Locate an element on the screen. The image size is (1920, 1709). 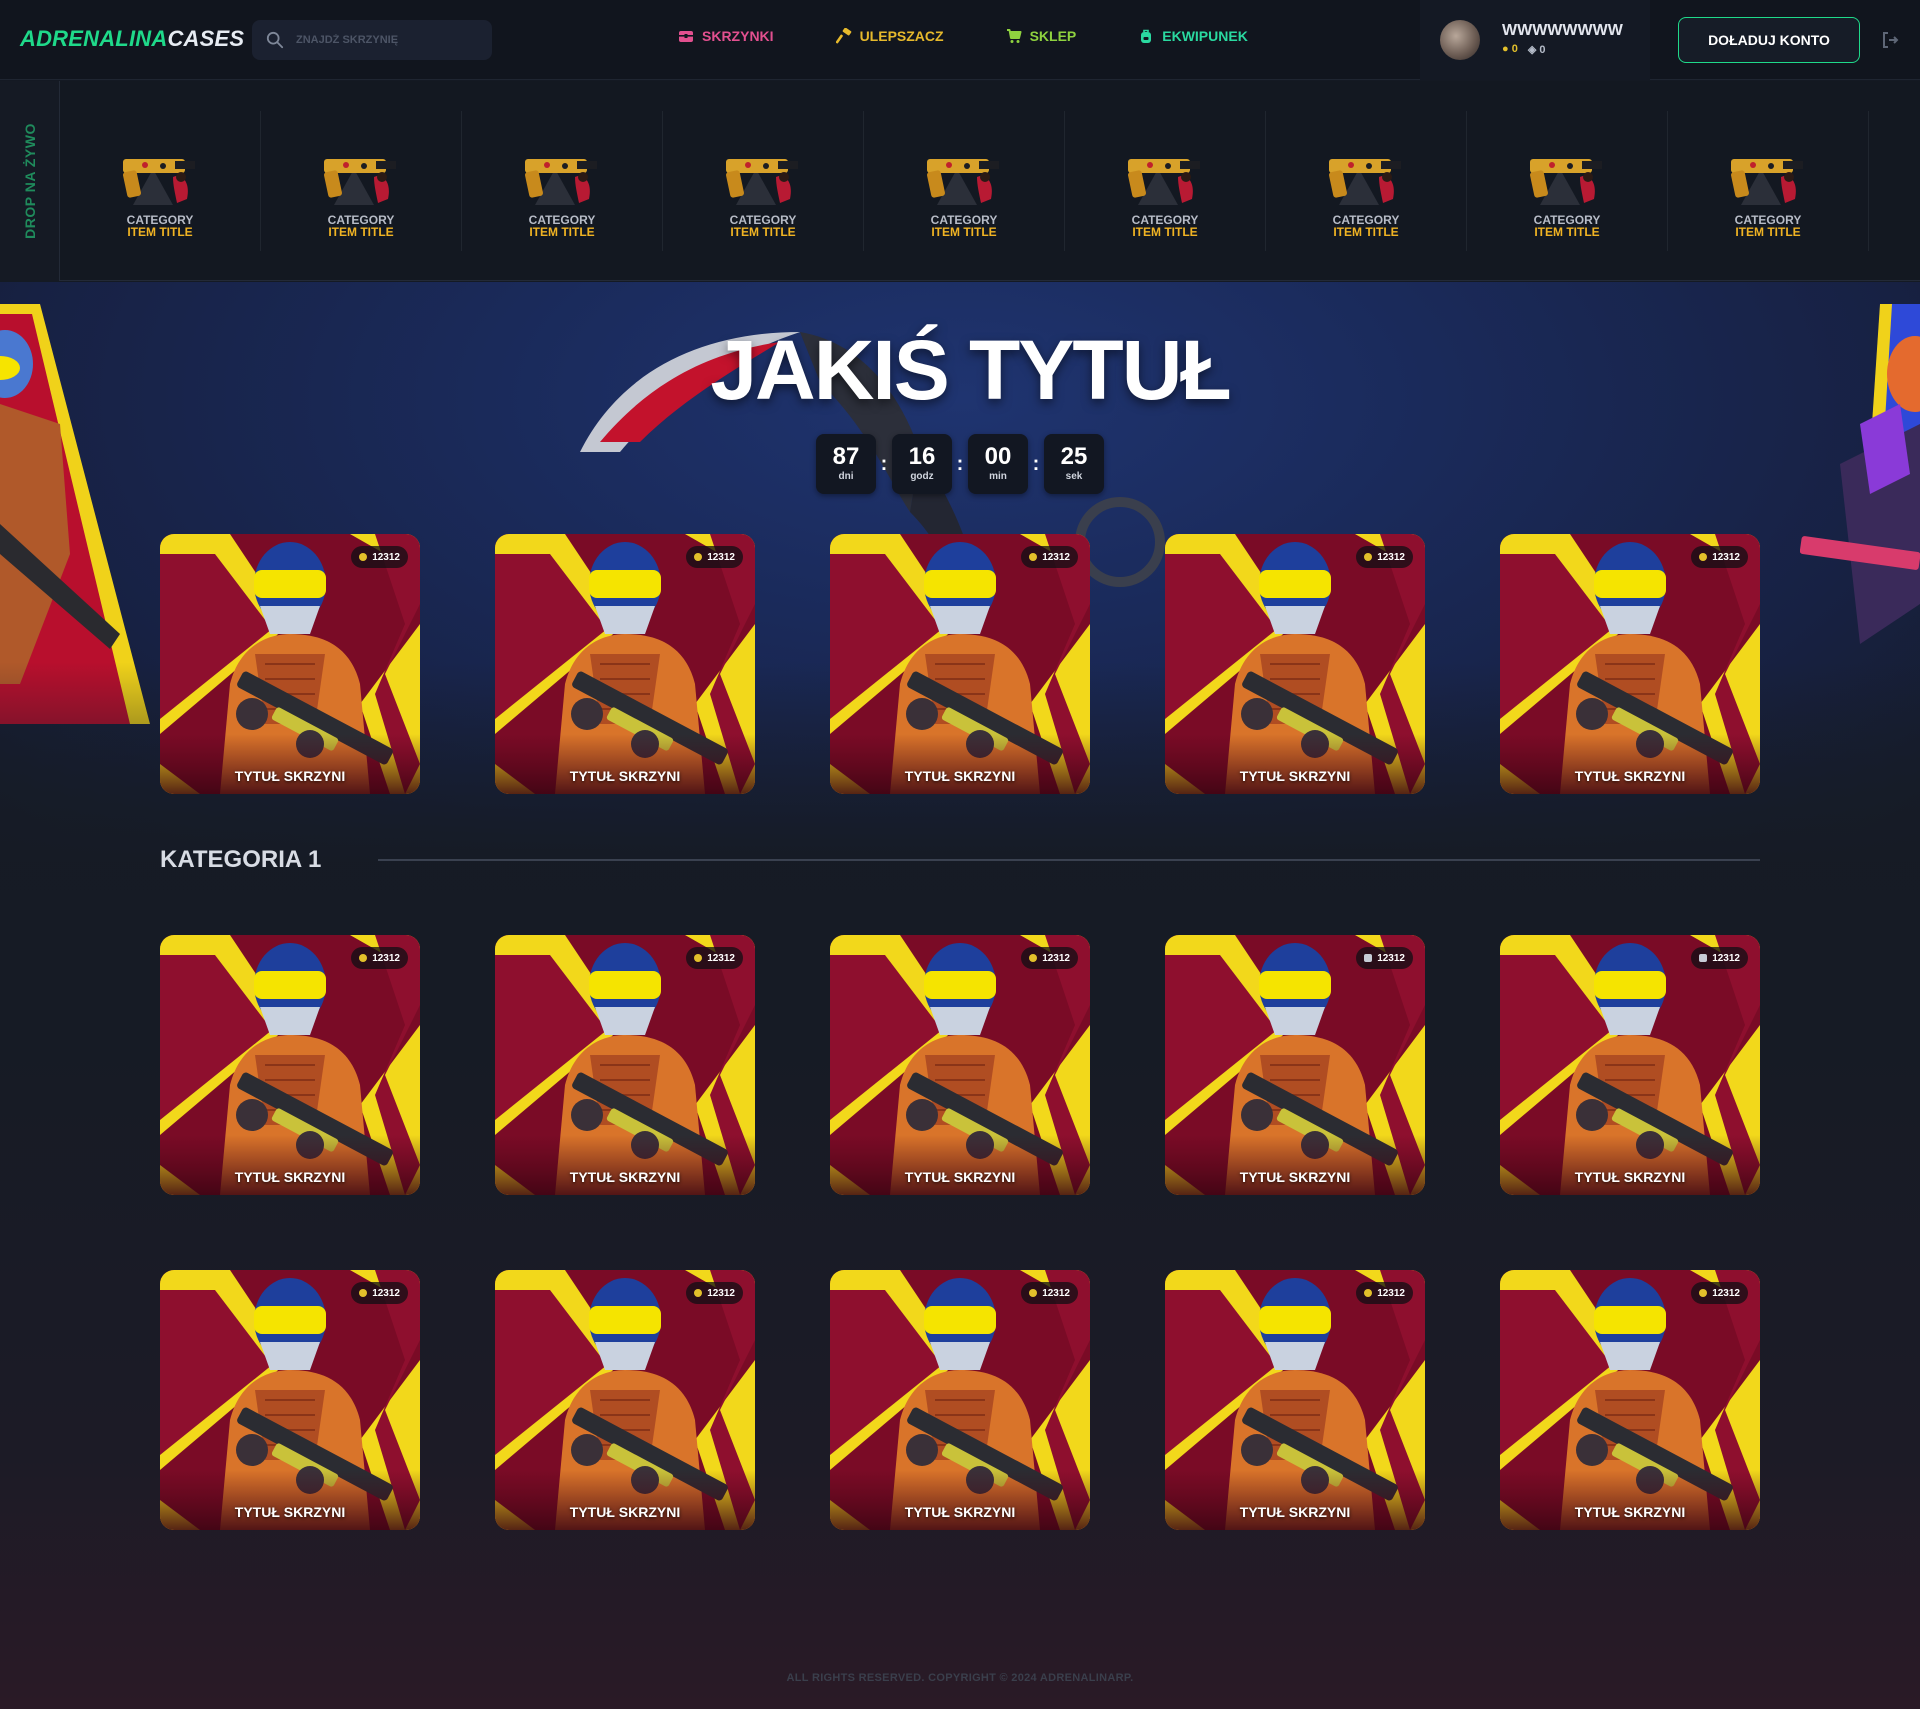
coin-value: 0 is located at coordinates (1514, 49).